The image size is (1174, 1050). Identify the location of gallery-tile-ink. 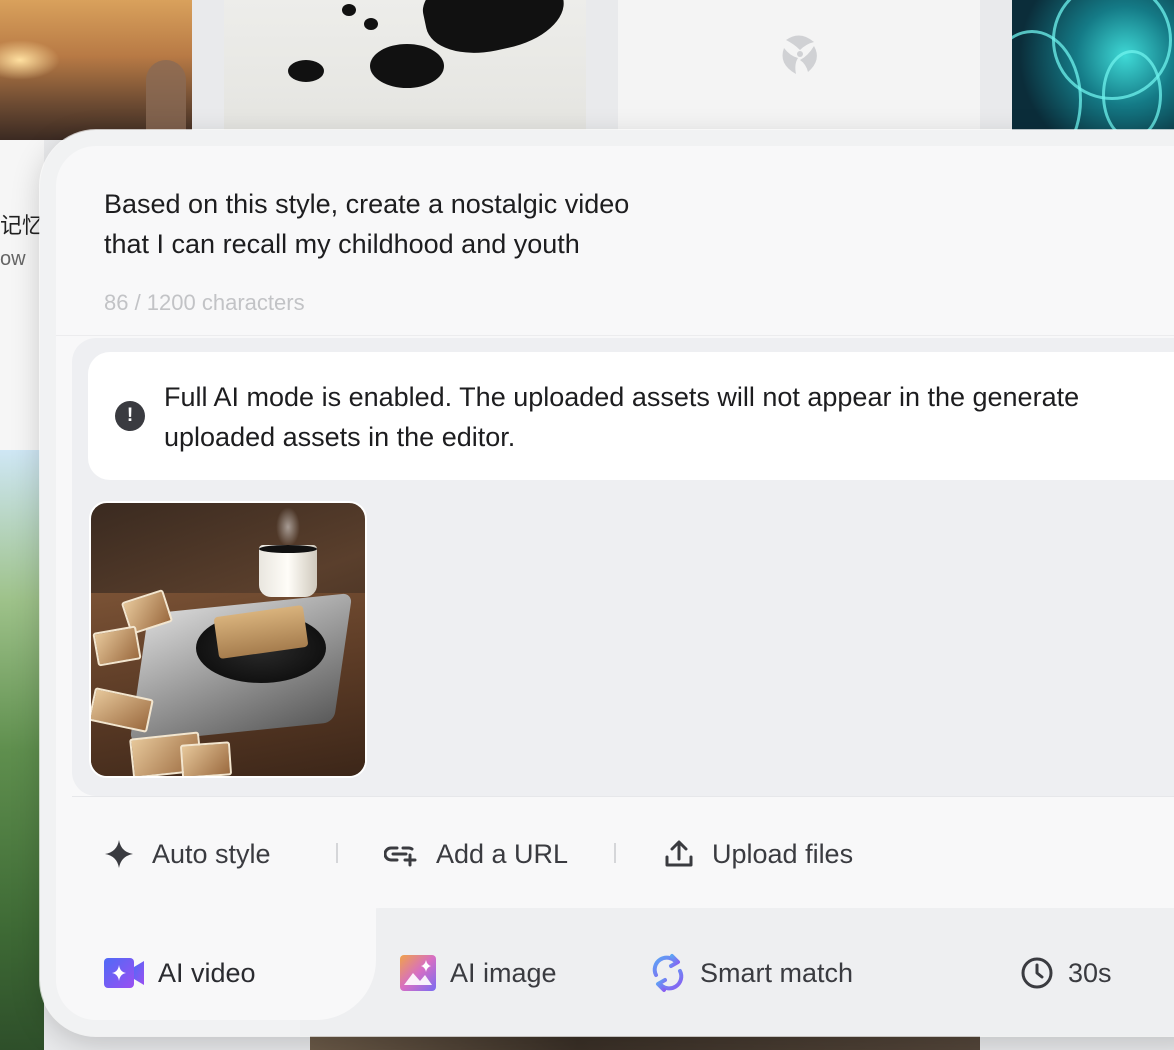
(405, 70).